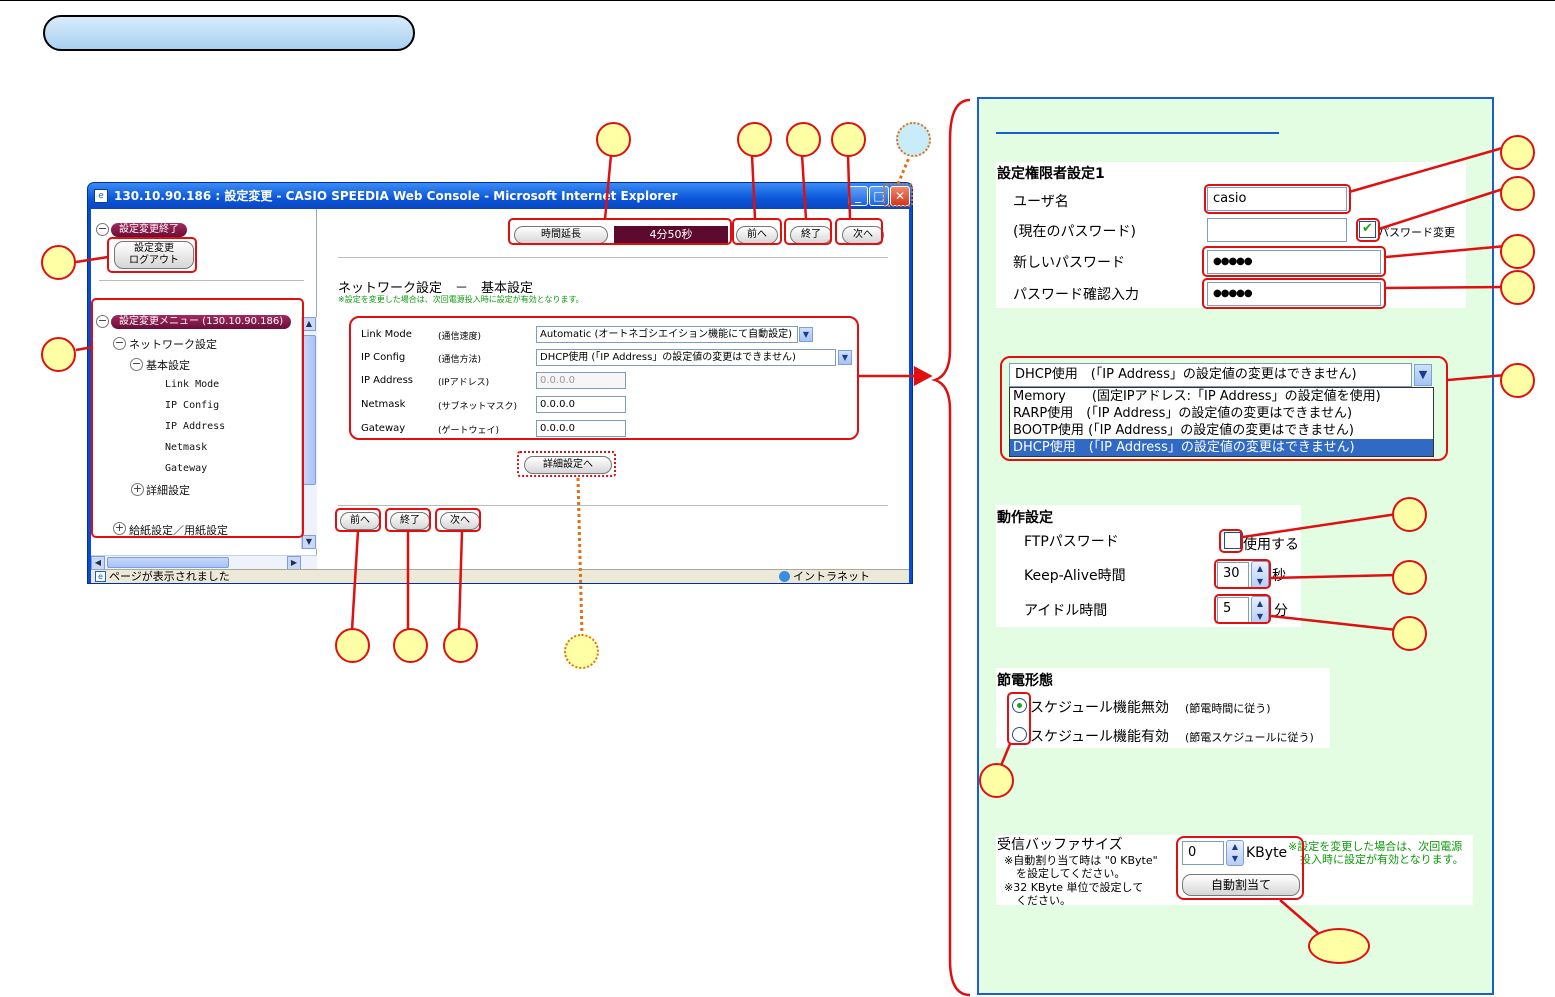 Image resolution: width=1555 pixels, height=997 pixels. Describe the element at coordinates (613, 257) in the screenshot. I see `top-divider` at that location.